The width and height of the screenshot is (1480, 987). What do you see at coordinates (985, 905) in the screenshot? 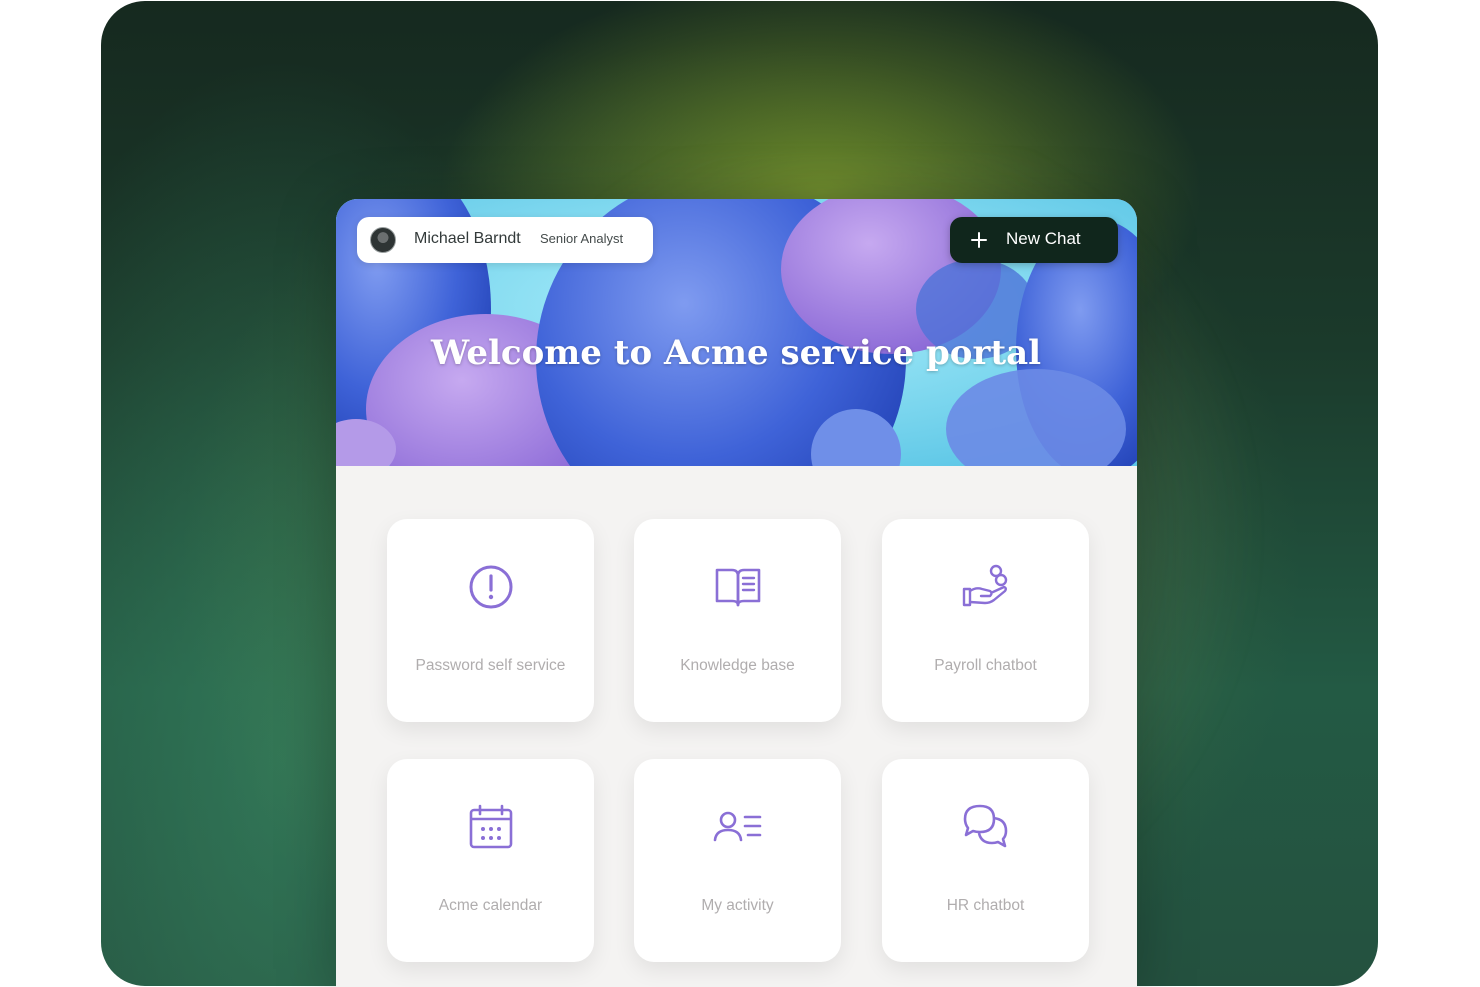
I see `tile-label: HR chatbot` at bounding box center [985, 905].